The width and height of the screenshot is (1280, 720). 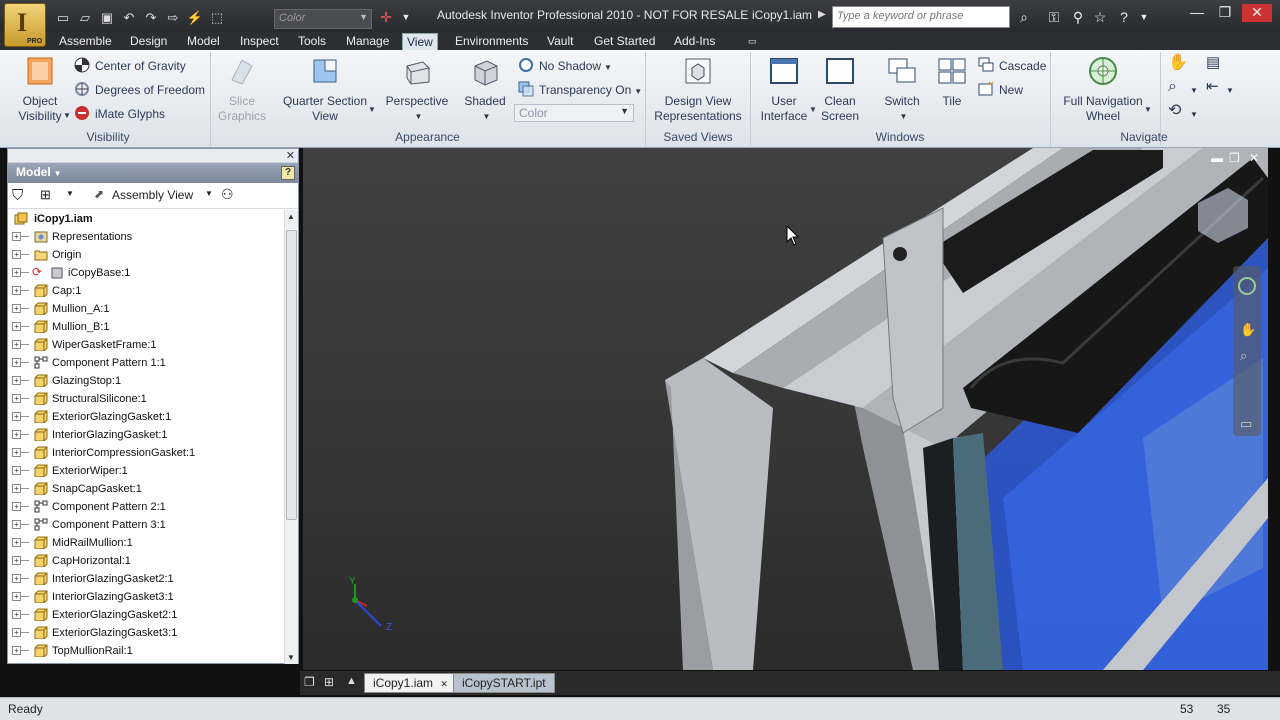 I want to click on previous-view-icon: ⇤, so click(x=1212, y=87).